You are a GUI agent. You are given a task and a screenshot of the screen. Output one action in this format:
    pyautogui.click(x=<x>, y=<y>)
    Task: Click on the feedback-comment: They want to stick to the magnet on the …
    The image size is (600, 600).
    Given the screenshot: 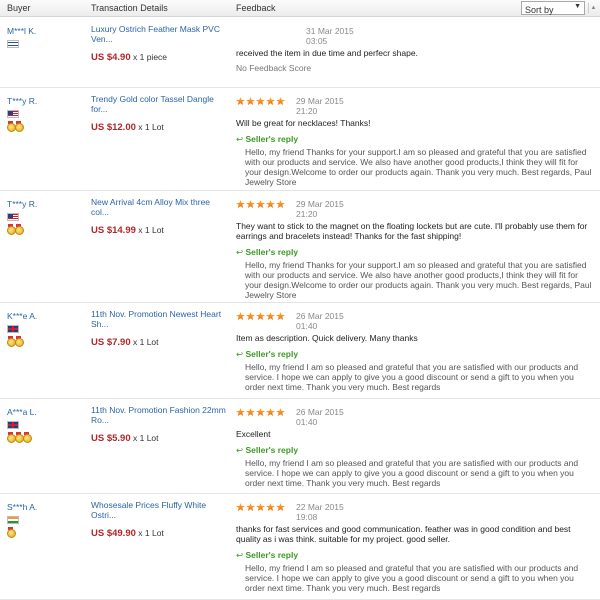 What is the action you would take?
    pyautogui.click(x=412, y=231)
    